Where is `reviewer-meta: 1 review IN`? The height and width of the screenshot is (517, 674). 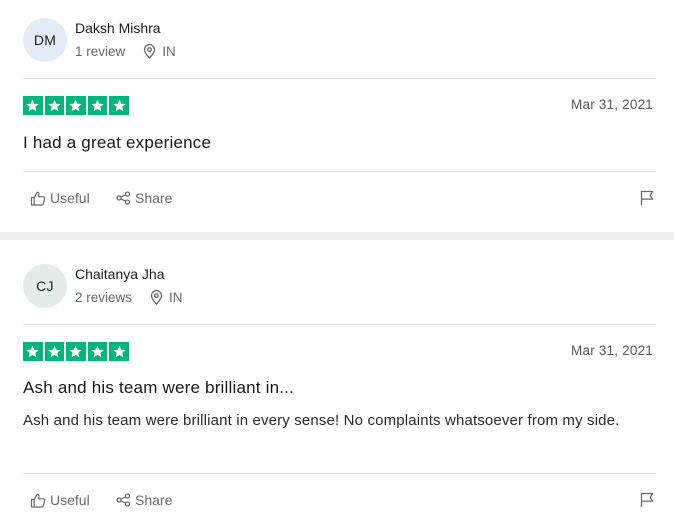 reviewer-meta: 1 review IN is located at coordinates (125, 51).